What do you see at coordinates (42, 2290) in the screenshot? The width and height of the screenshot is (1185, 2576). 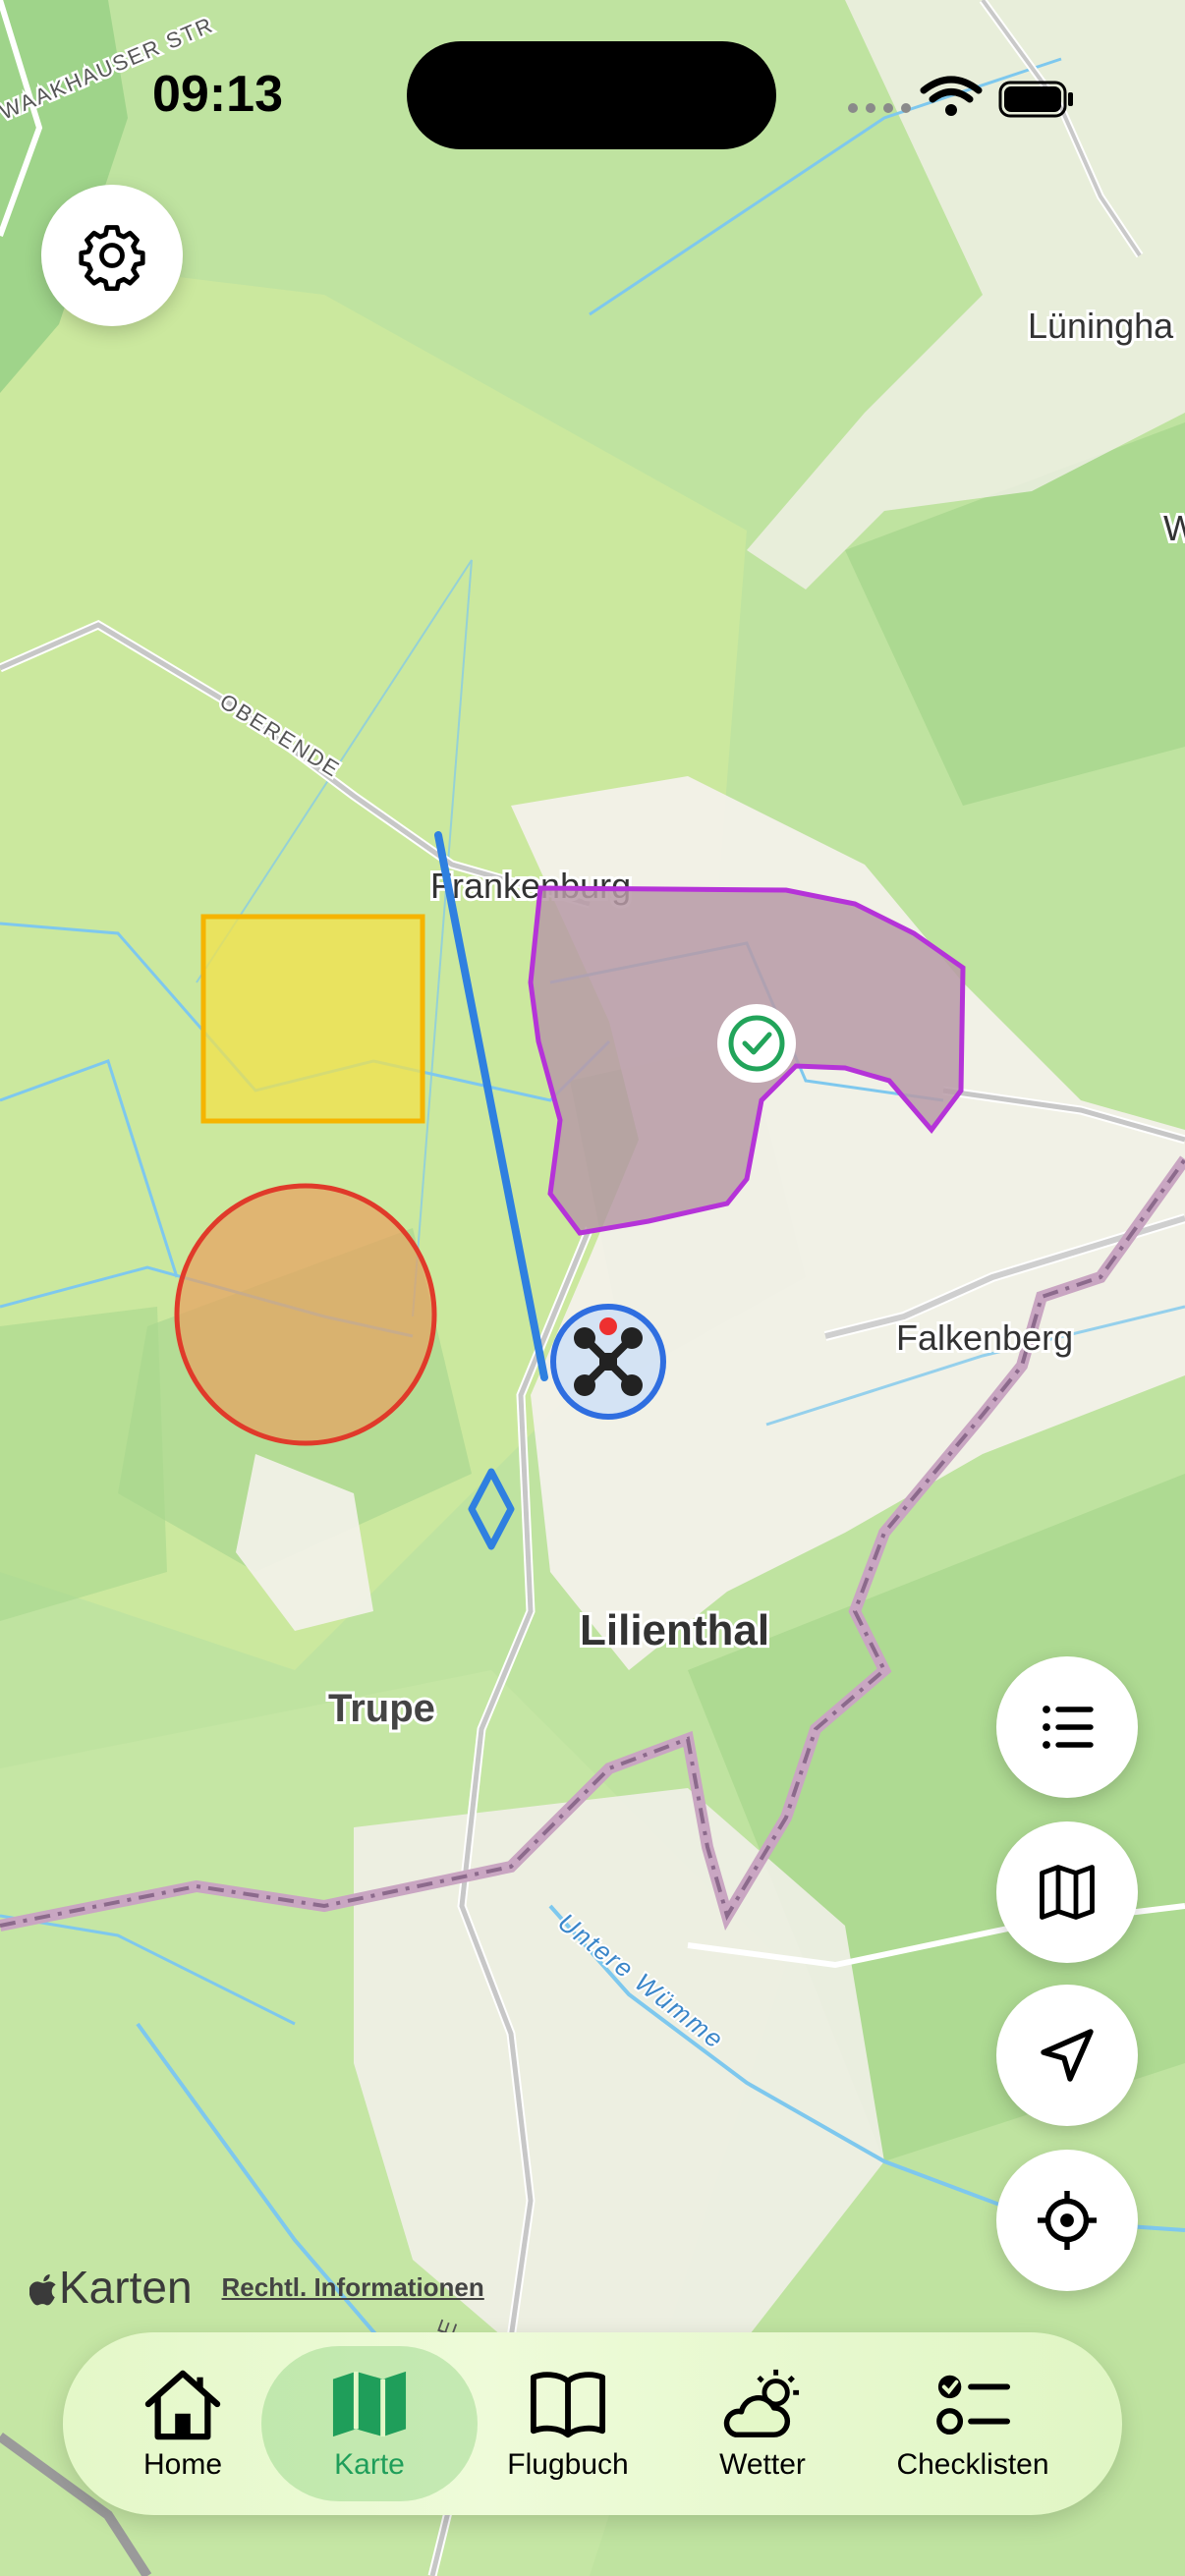 I see `apple-icon` at bounding box center [42, 2290].